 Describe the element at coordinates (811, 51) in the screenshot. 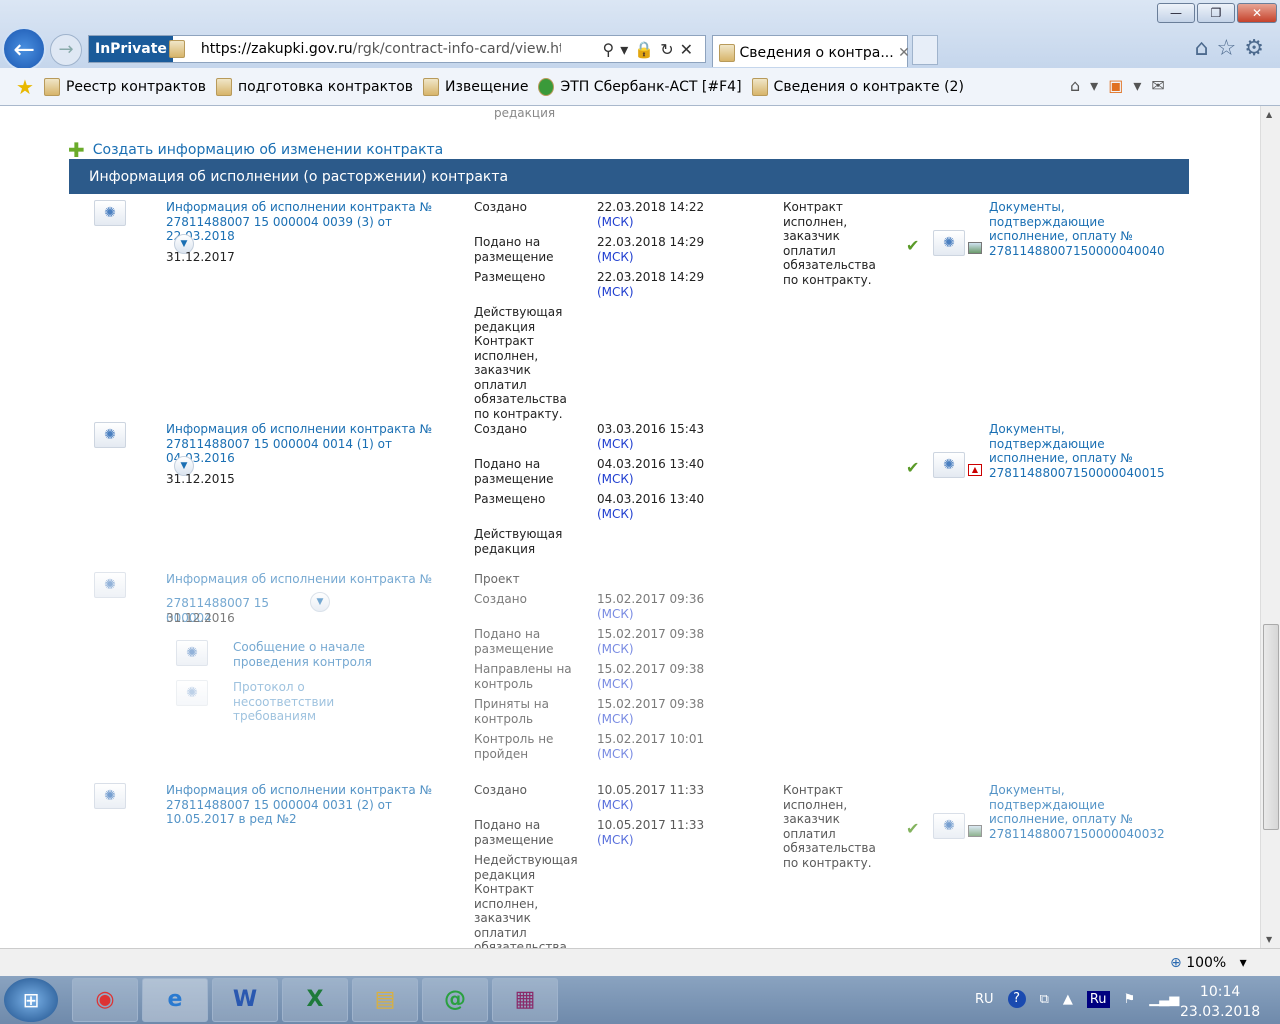

I see `tab-contract-info: Сведения о контра... ✕` at that location.